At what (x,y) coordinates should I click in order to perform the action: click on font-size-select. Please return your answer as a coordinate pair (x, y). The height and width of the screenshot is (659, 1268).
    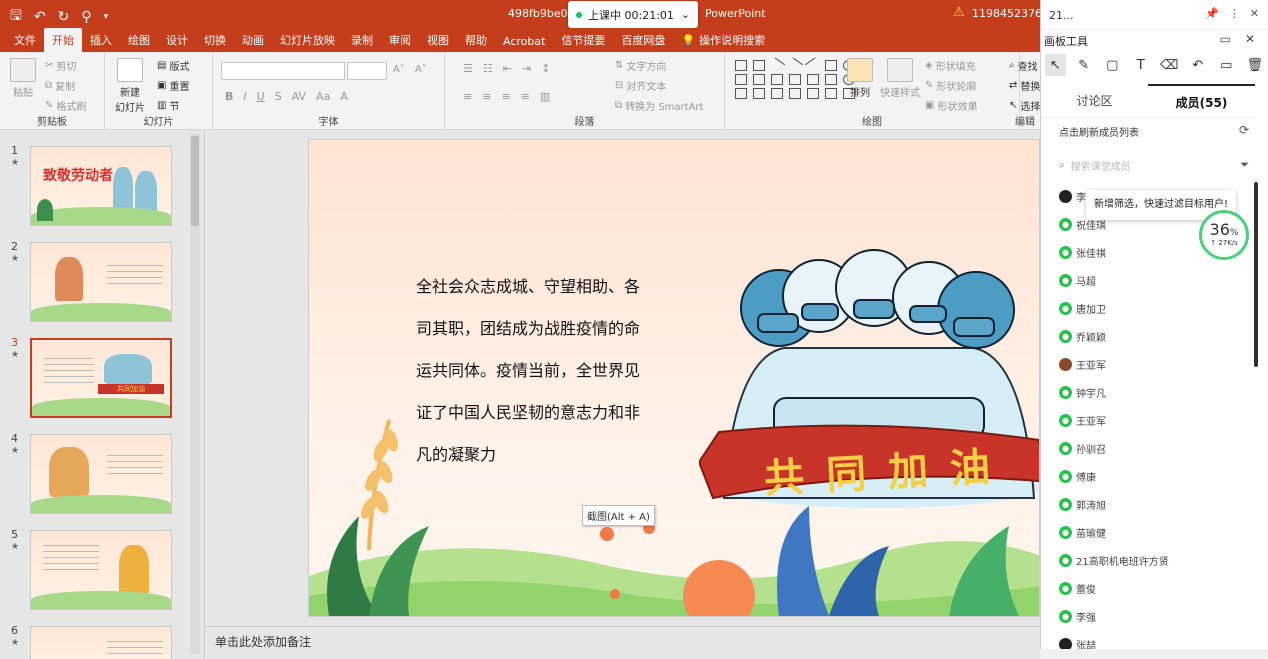
    Looking at the image, I should click on (367, 71).